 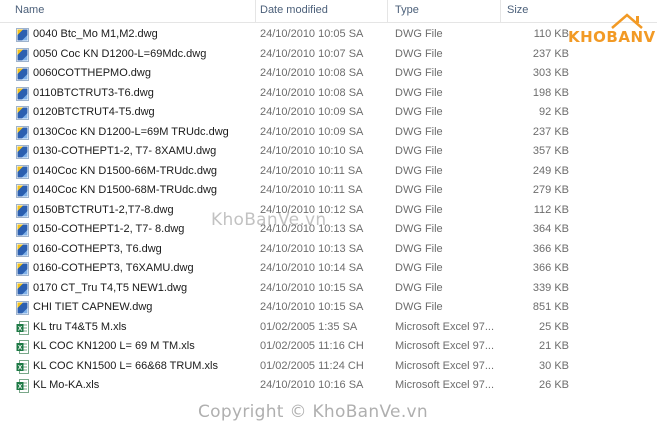 What do you see at coordinates (113, 268) in the screenshot?
I see `file-name: 0160-COTHEPT3, T6XAMU.dwg` at bounding box center [113, 268].